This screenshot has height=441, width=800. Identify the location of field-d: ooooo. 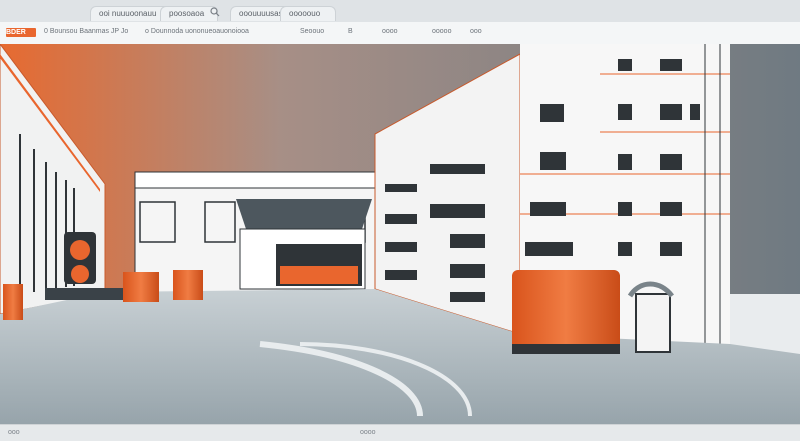
(441, 31).